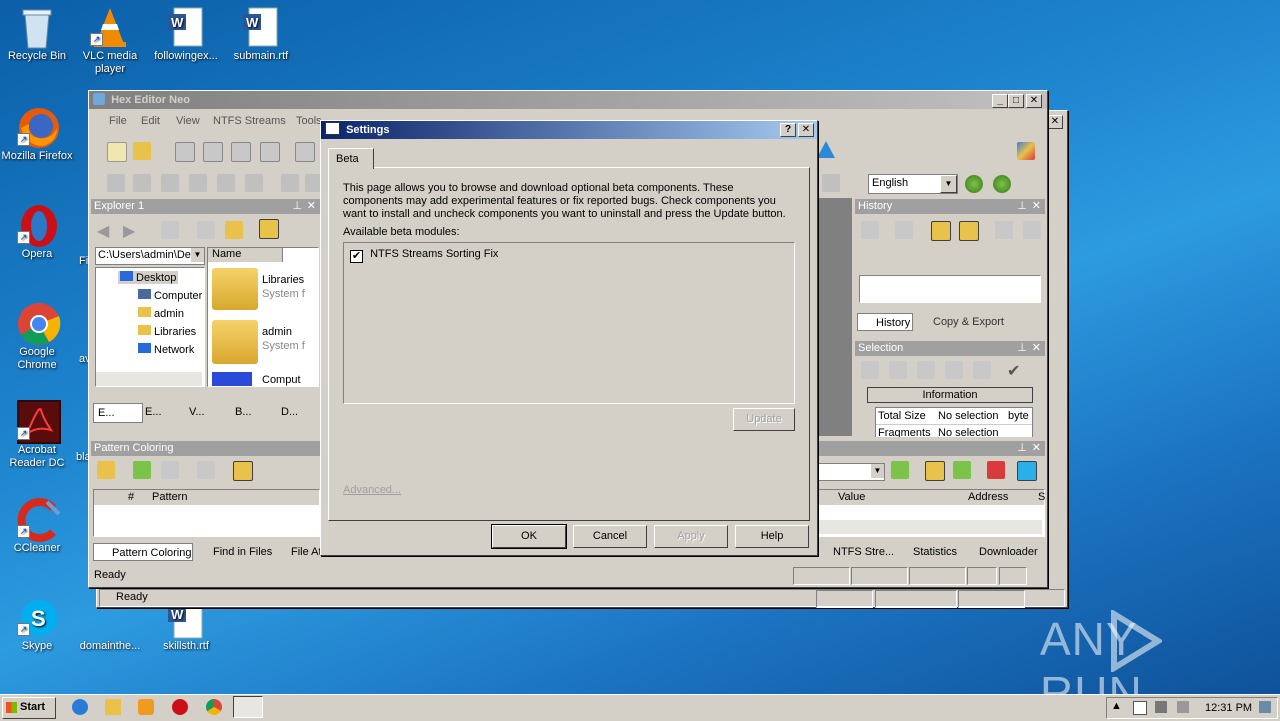 The image size is (1280, 721). What do you see at coordinates (772, 536) in the screenshot?
I see `help-button: Help` at bounding box center [772, 536].